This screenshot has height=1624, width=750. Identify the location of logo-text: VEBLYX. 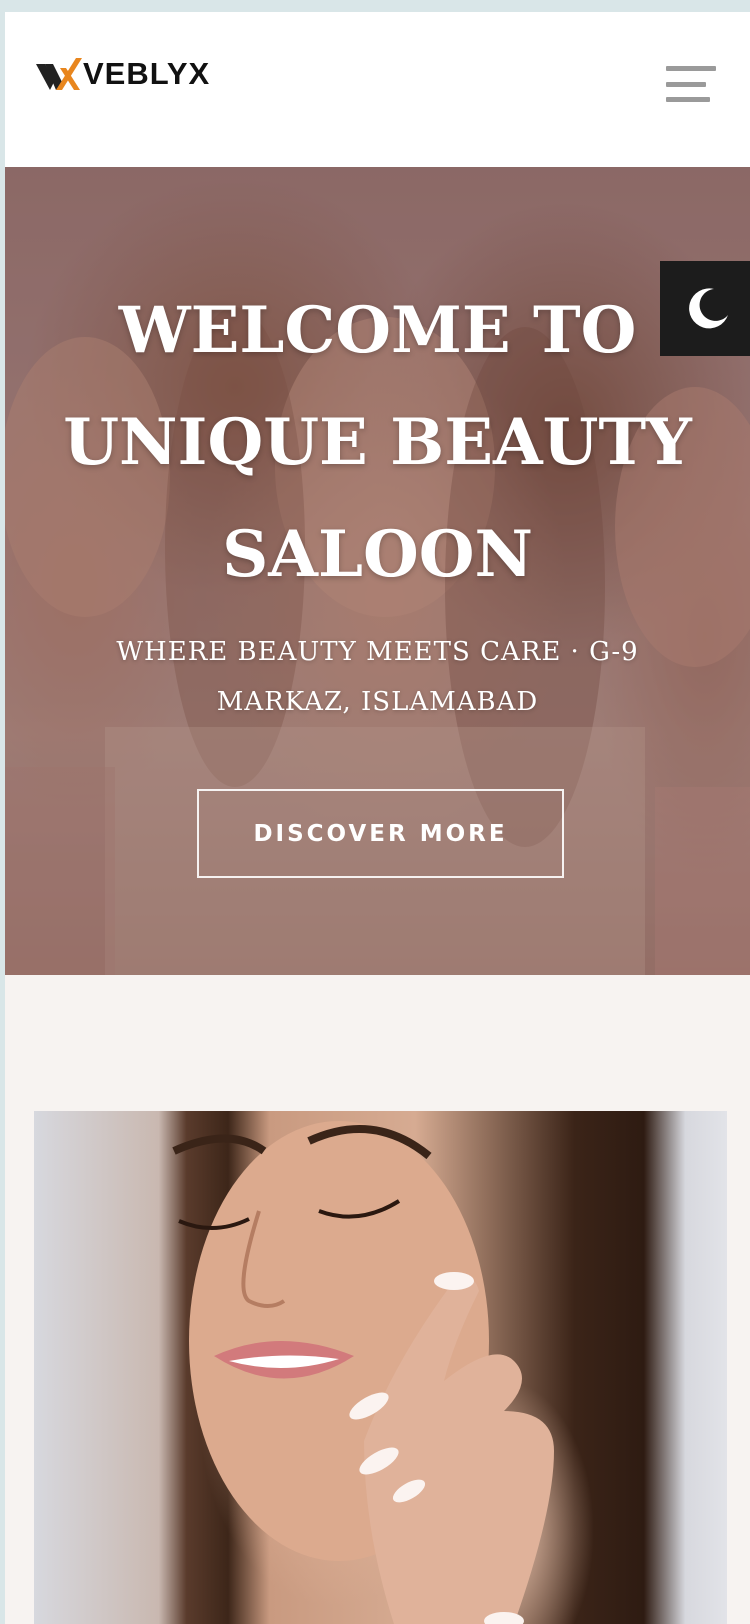
(147, 73).